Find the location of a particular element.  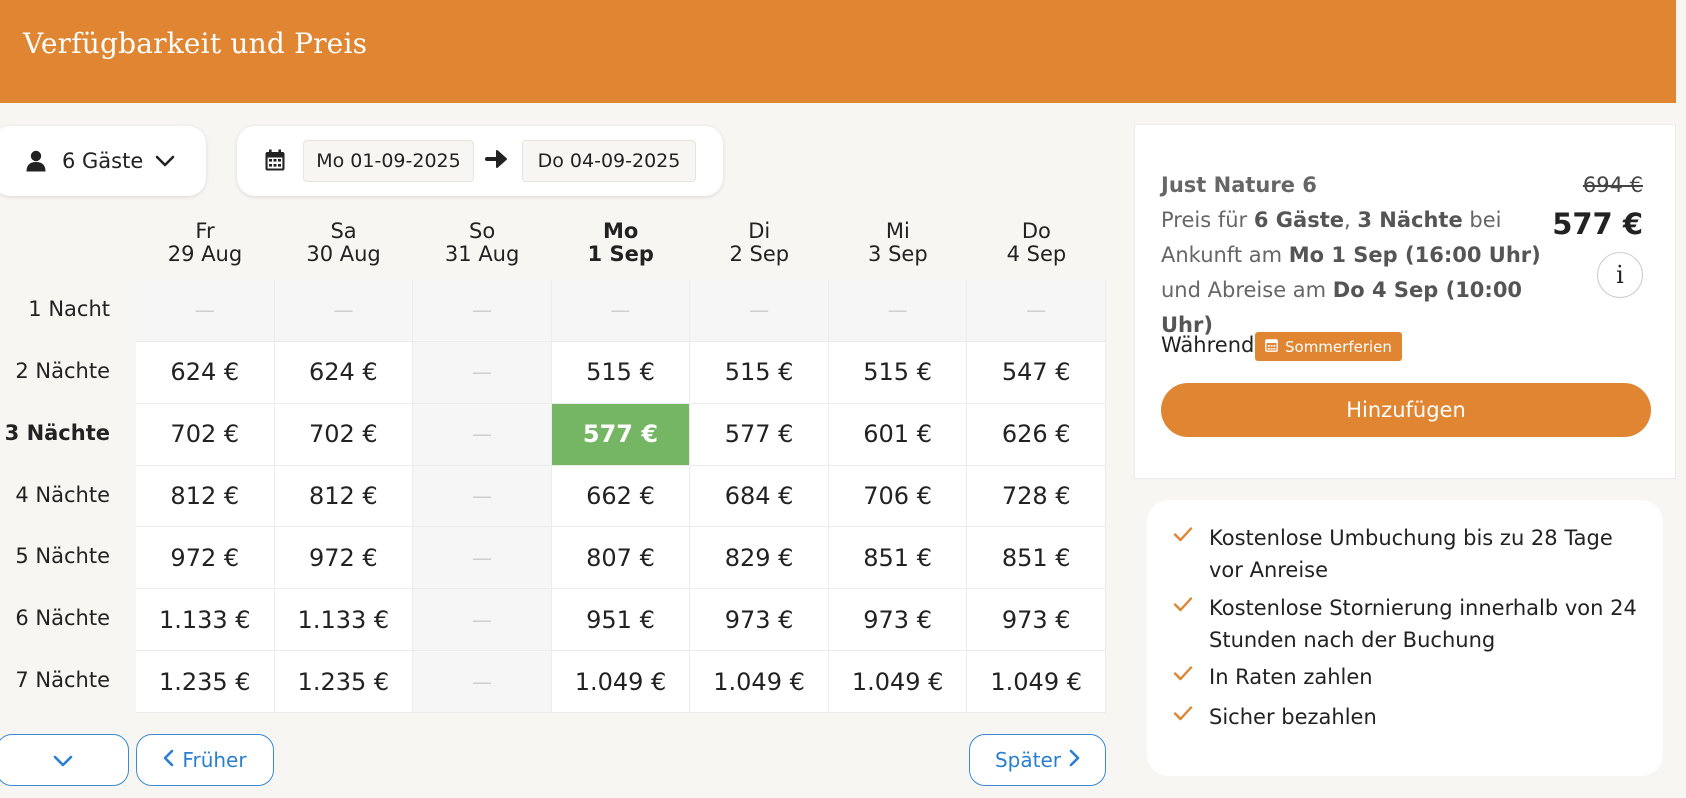

nights-label: 3 Nächte is located at coordinates (57, 432).